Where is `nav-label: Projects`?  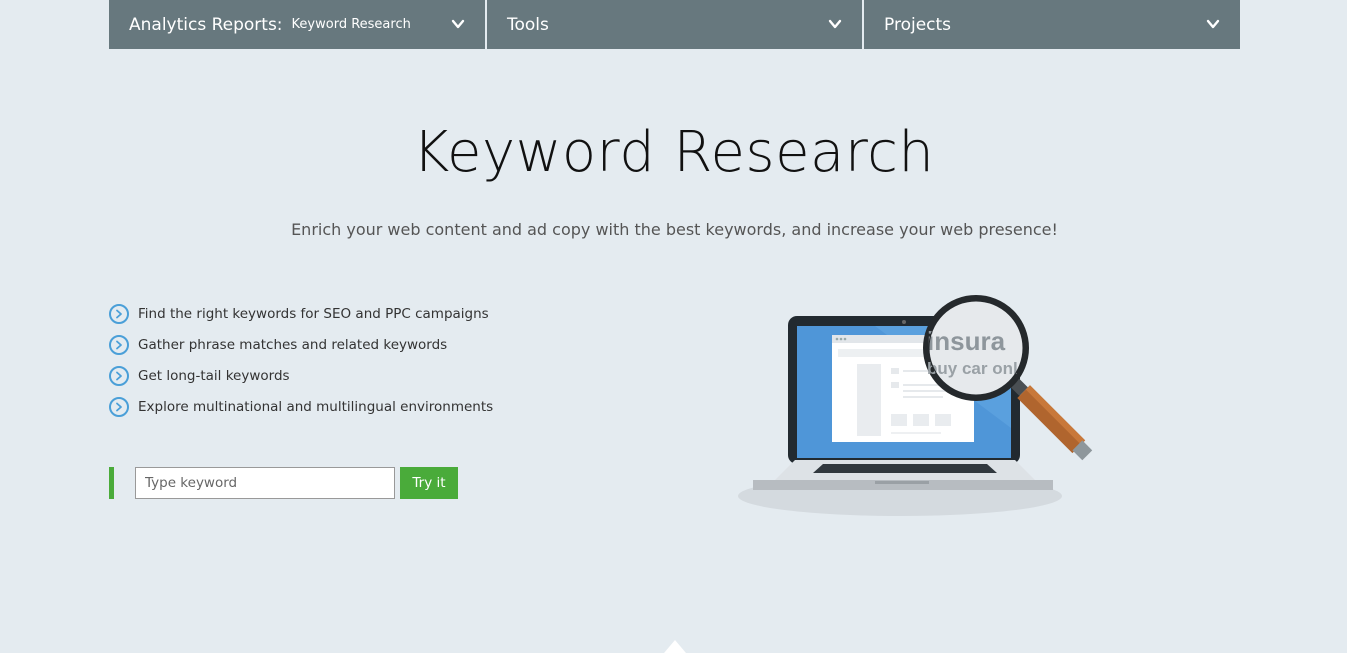
nav-label: Projects is located at coordinates (918, 24).